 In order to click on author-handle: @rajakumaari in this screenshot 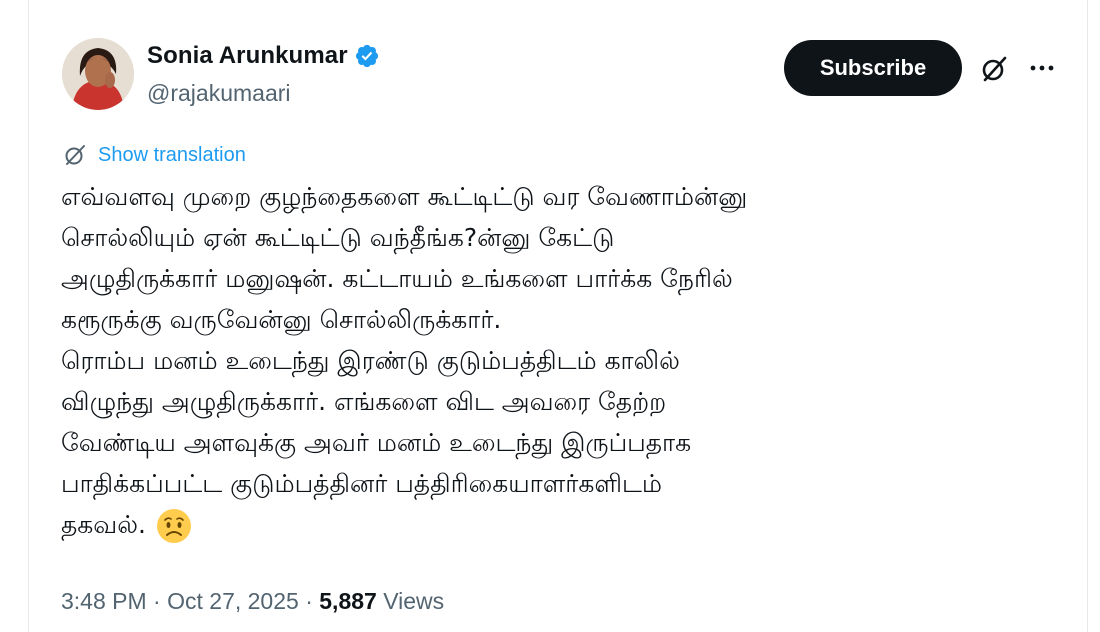, I will do `click(219, 93)`.